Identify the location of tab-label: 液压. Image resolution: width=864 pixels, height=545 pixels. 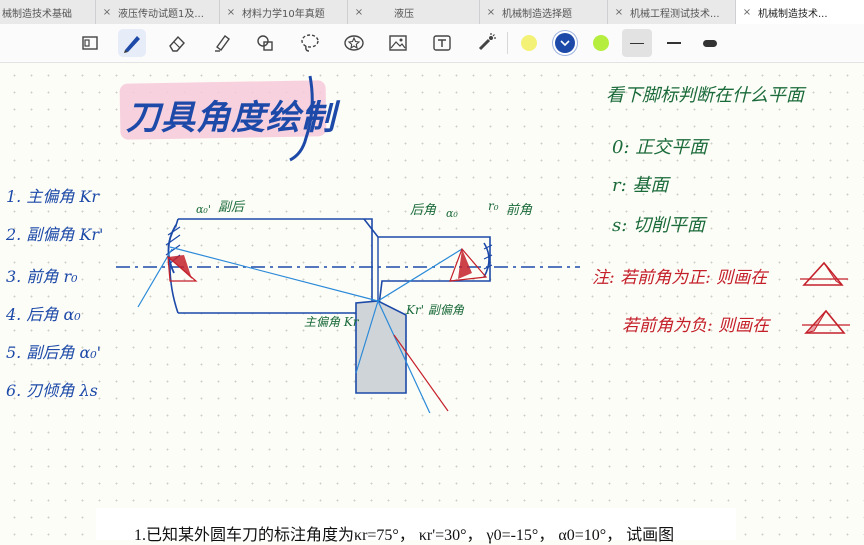
(404, 14).